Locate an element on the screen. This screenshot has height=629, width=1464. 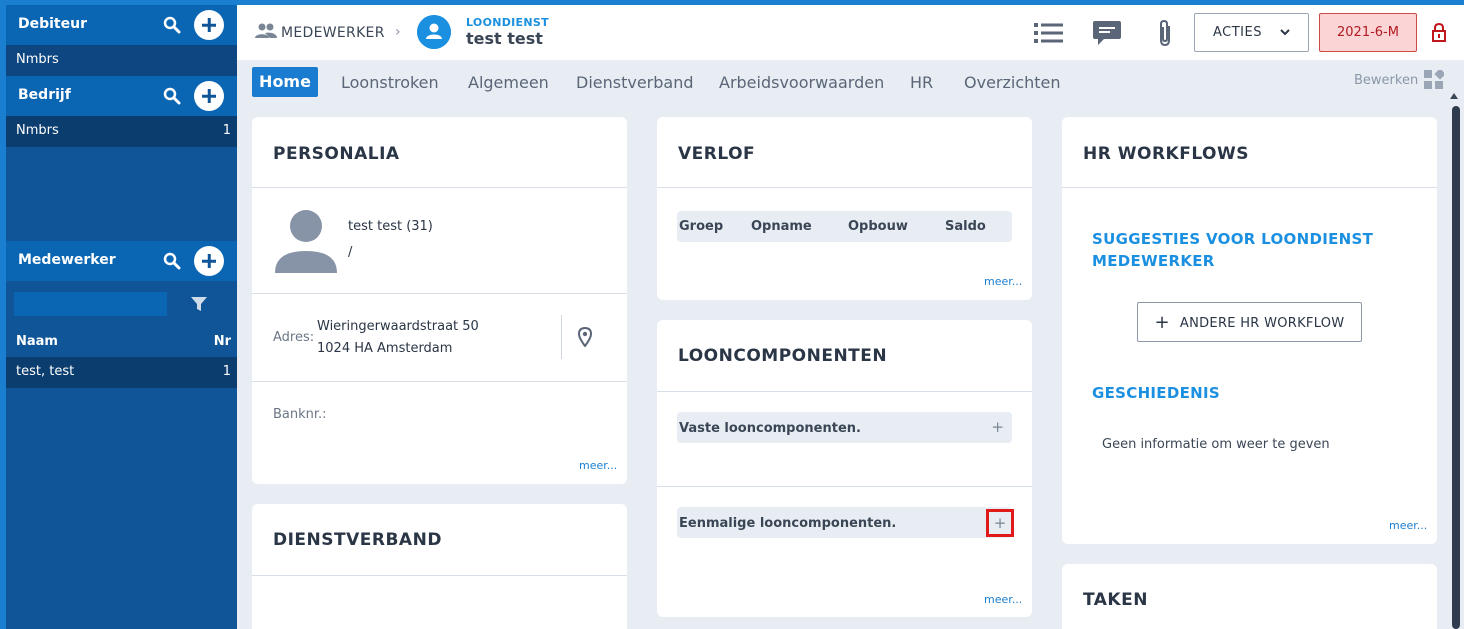
taken-card: TAKEN is located at coordinates (1249, 596).